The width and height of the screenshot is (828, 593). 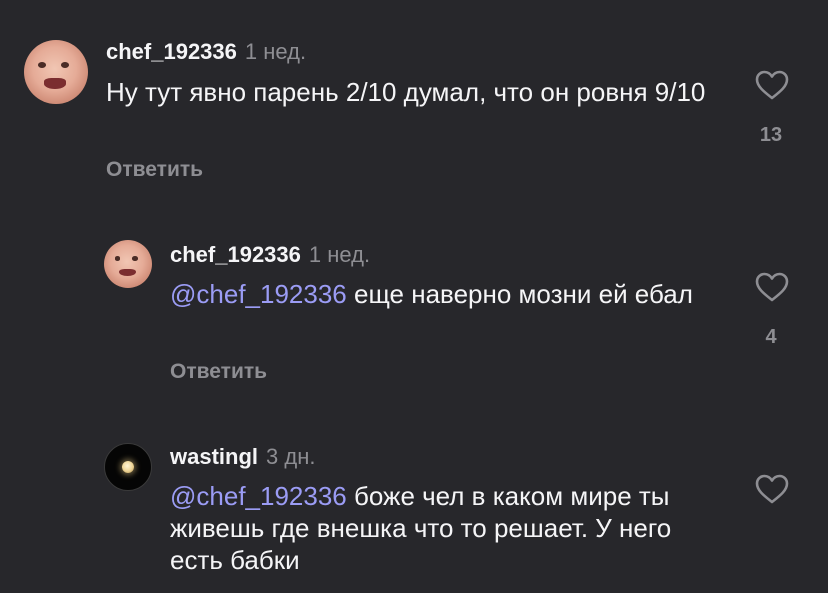 What do you see at coordinates (291, 456) in the screenshot?
I see `comment-timestamp: 3 дн.` at bounding box center [291, 456].